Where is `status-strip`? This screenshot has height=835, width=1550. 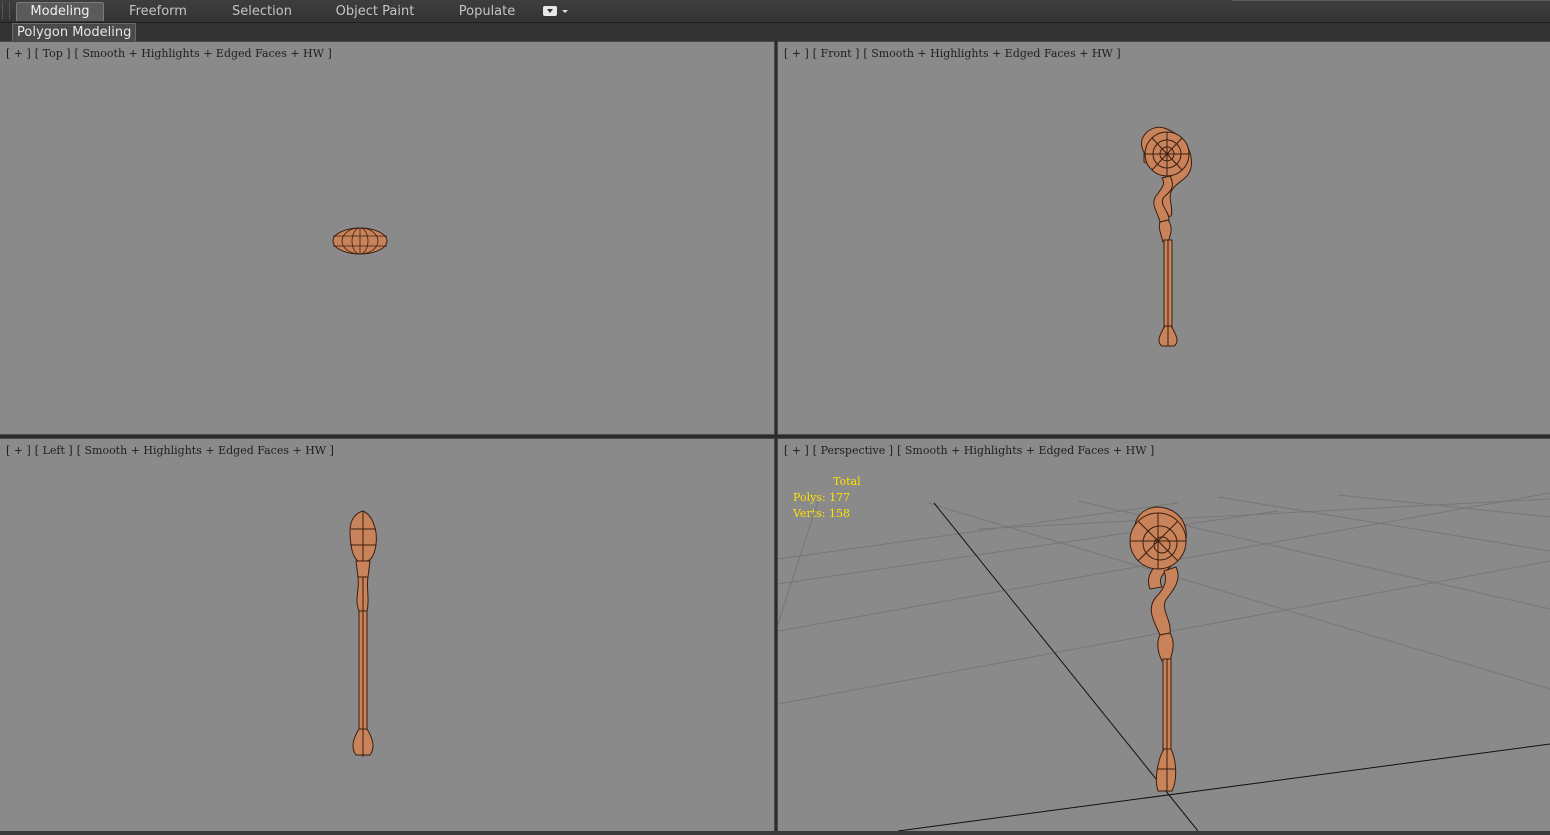 status-strip is located at coordinates (775, 833).